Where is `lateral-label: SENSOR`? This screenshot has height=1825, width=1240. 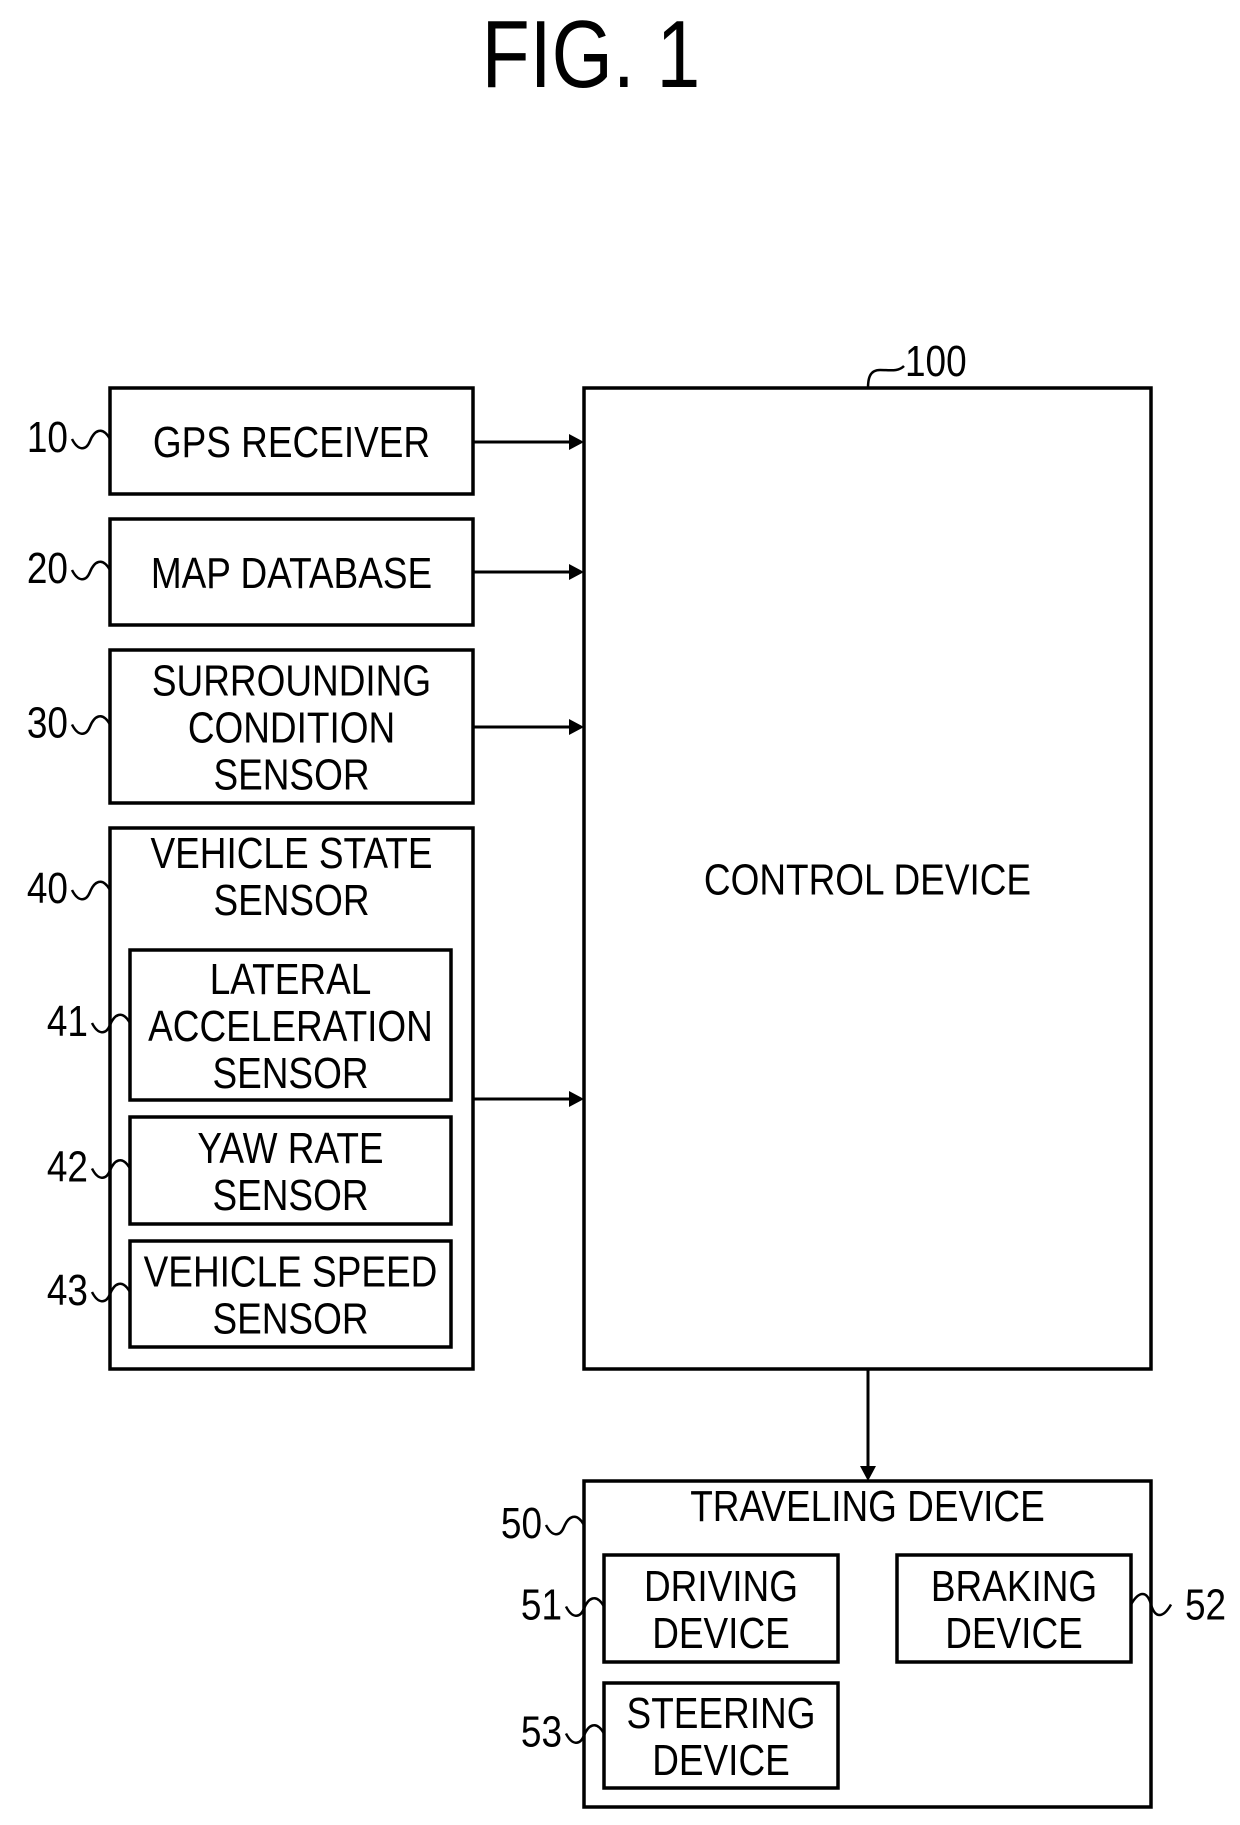
lateral-label: SENSOR is located at coordinates (290, 1073).